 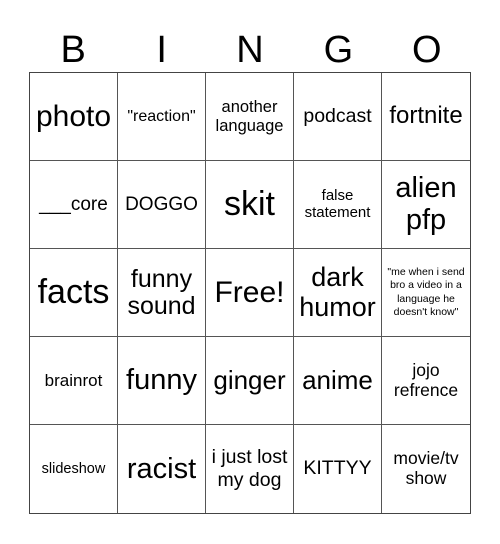 I want to click on bingo-cell: "reaction", so click(x=162, y=117).